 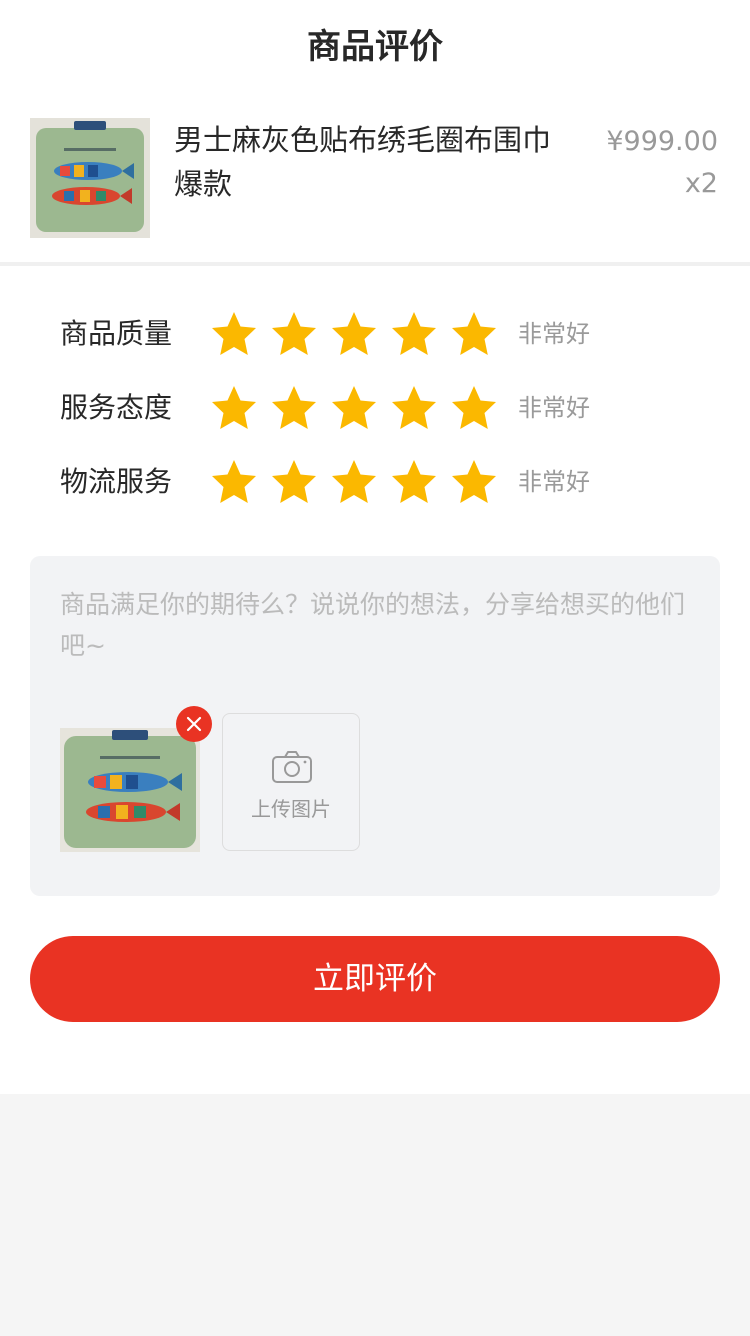 I want to click on rating-label: 商品质量, so click(x=116, y=333).